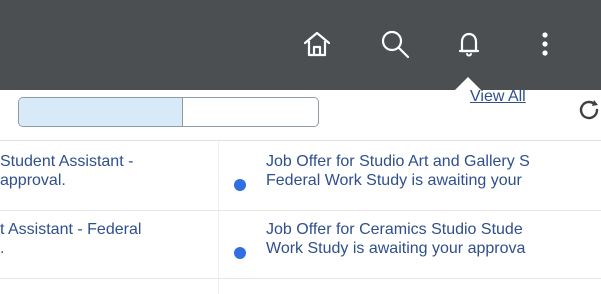 The image size is (601, 294). Describe the element at coordinates (95, 239) in the screenshot. I see `left-notification-text: t Assistant - Federal .` at that location.